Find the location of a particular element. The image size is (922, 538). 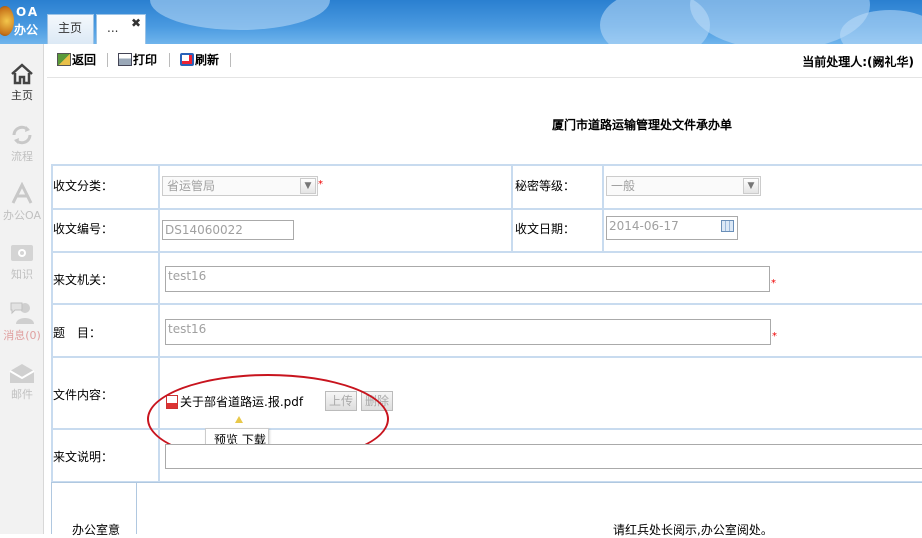

category-select-value: 省运管局 is located at coordinates (191, 186).